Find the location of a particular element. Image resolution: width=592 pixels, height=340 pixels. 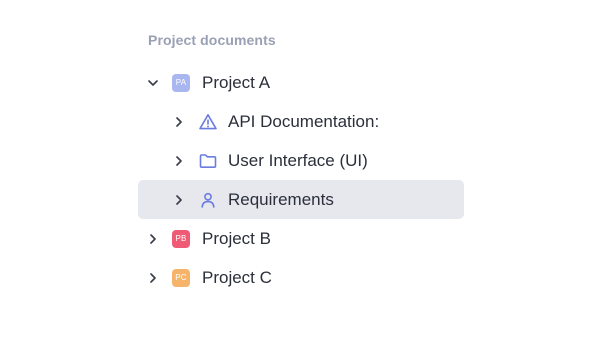

tree-item-label: Project A is located at coordinates (236, 82).